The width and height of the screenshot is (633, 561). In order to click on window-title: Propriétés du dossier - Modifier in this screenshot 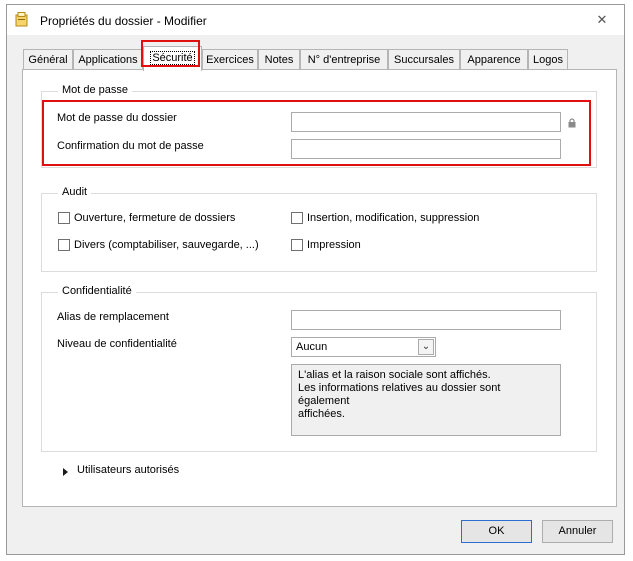, I will do `click(123, 21)`.